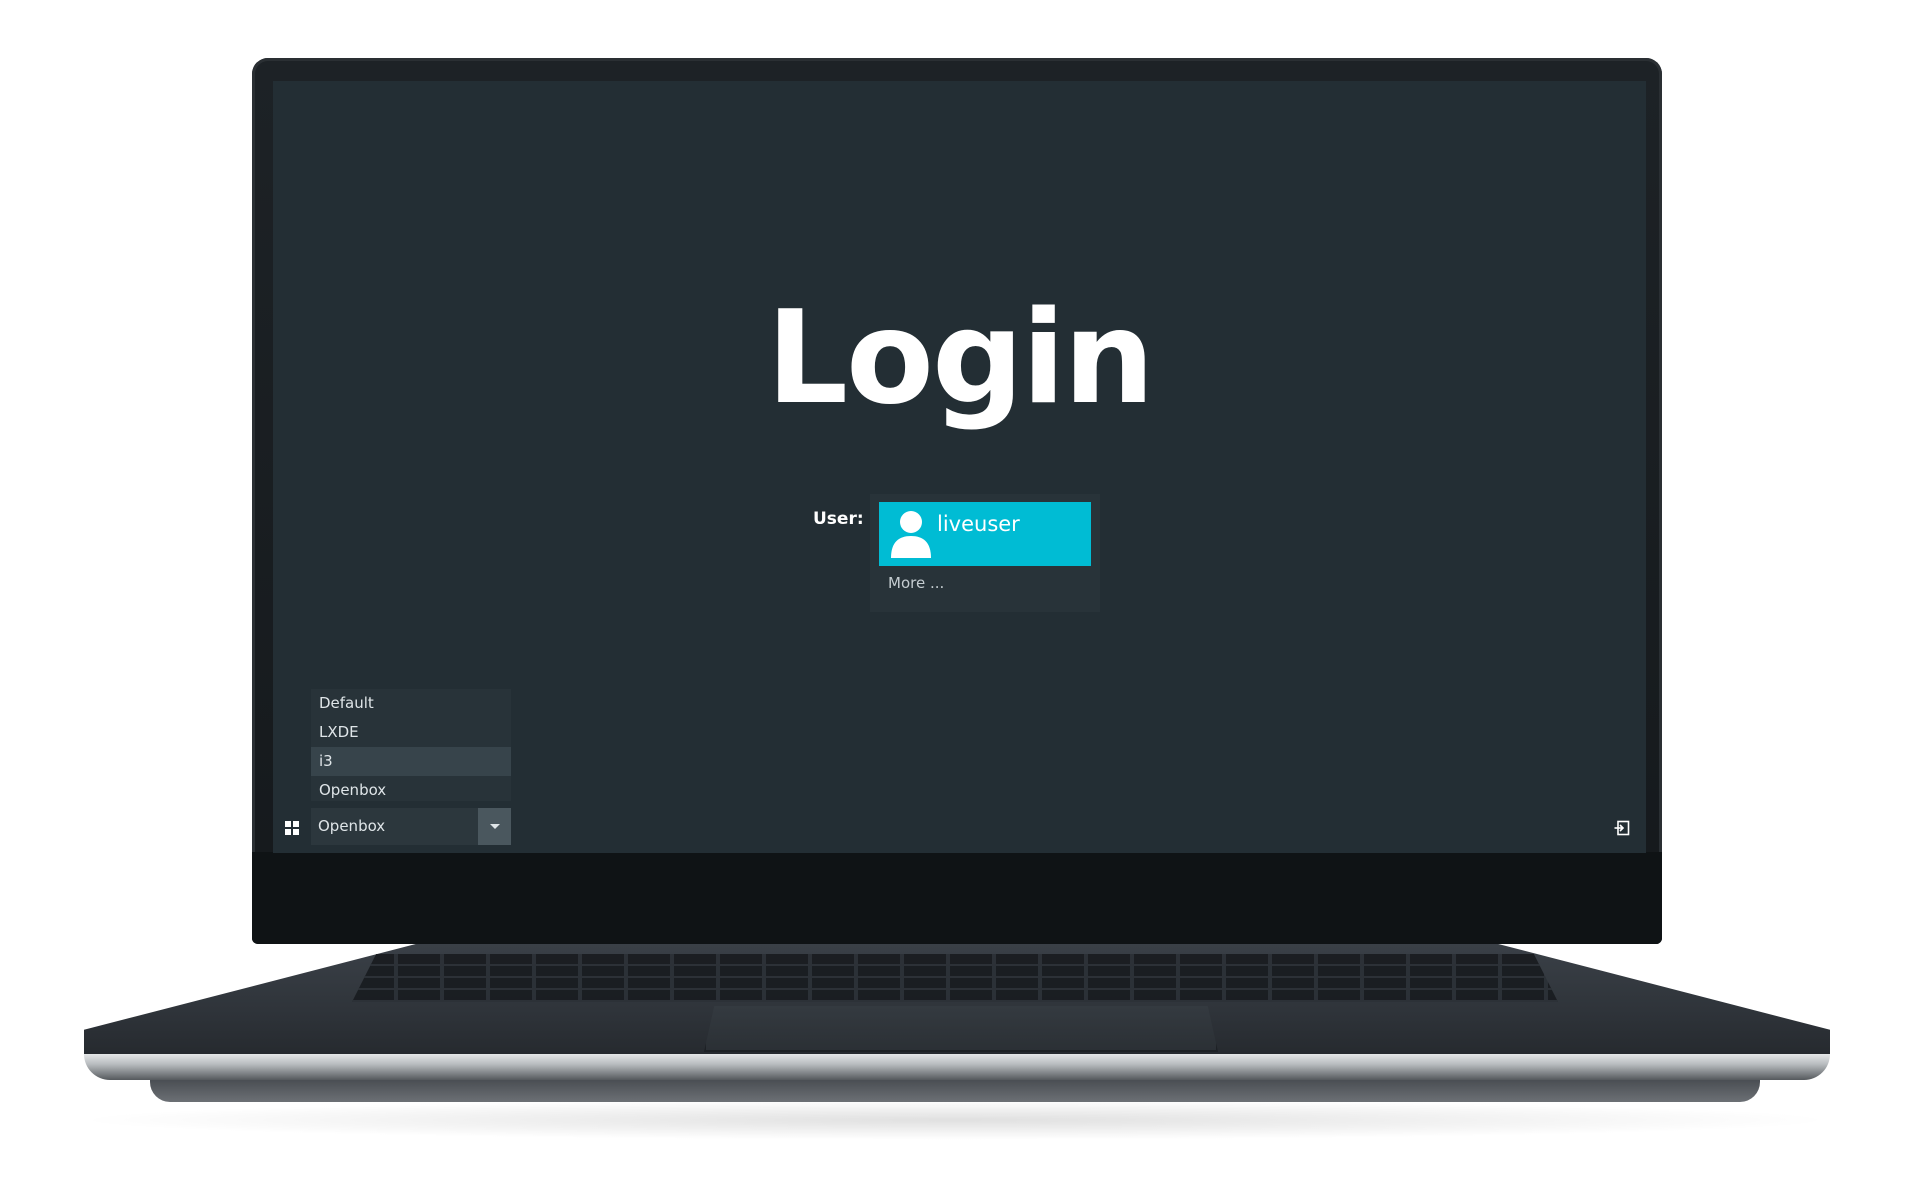  What do you see at coordinates (955, 1091) in the screenshot?
I see `laptop-base-bottom` at bounding box center [955, 1091].